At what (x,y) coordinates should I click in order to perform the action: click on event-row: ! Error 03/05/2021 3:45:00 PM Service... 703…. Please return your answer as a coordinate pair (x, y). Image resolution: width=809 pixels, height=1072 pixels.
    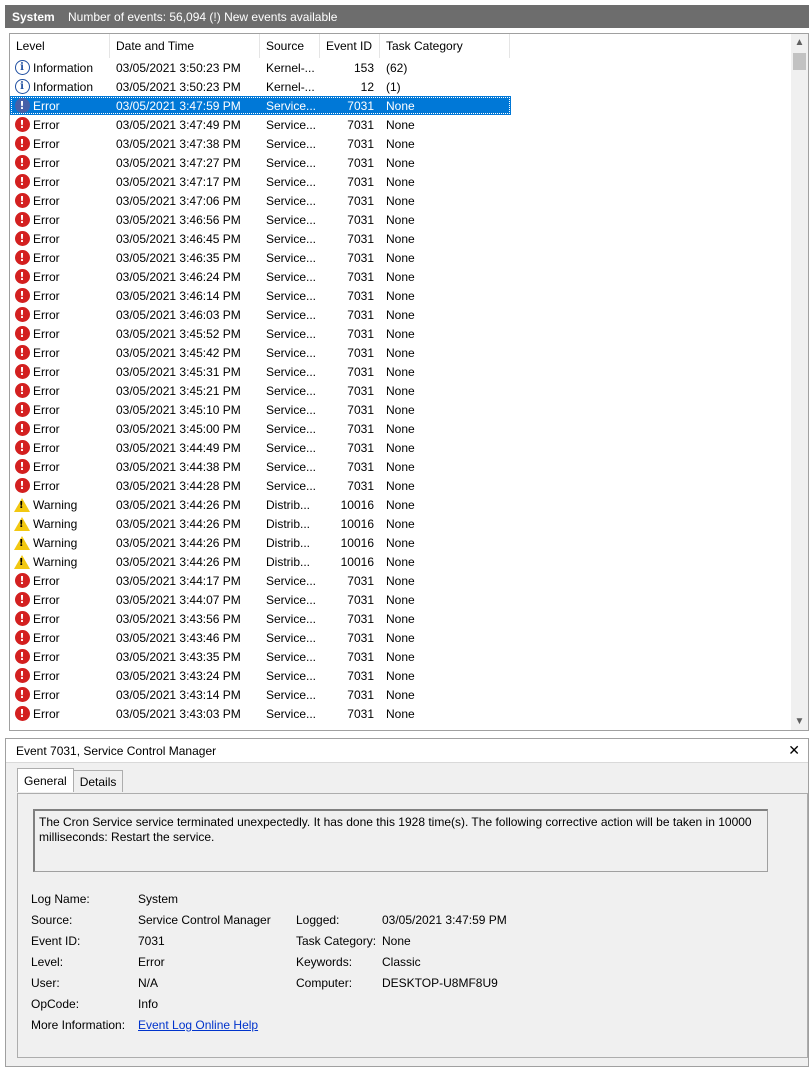
    Looking at the image, I should click on (401, 428).